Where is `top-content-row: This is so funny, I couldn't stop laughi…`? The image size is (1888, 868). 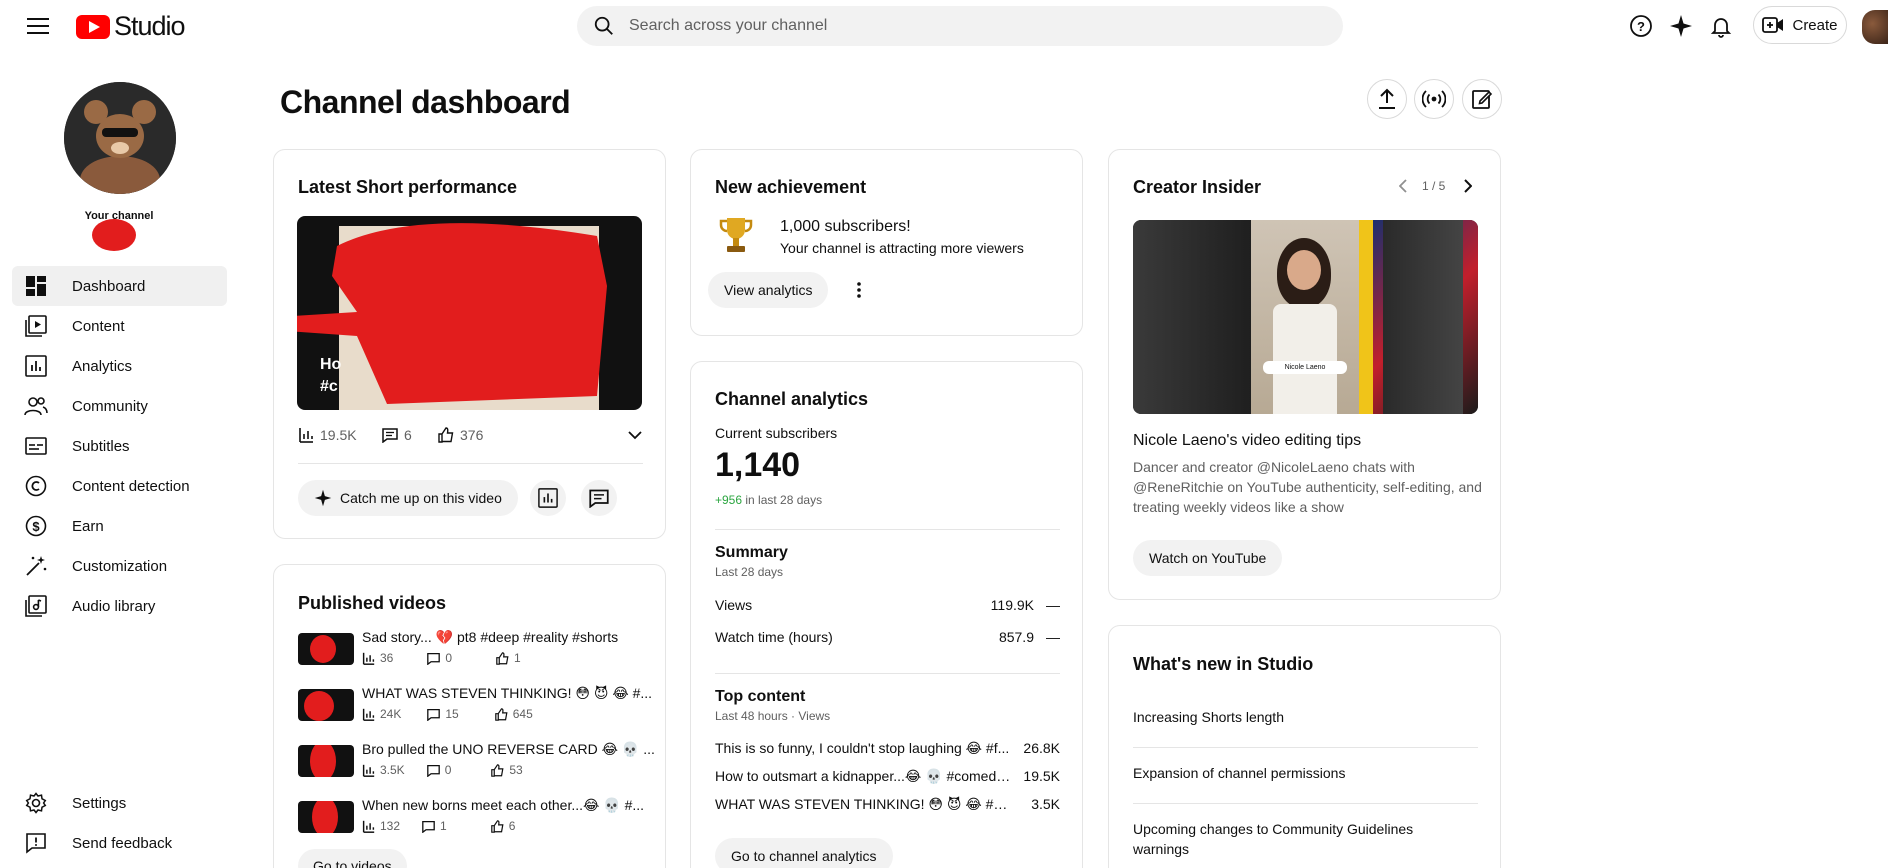 top-content-row: This is so funny, I couldn't stop laughi… is located at coordinates (887, 748).